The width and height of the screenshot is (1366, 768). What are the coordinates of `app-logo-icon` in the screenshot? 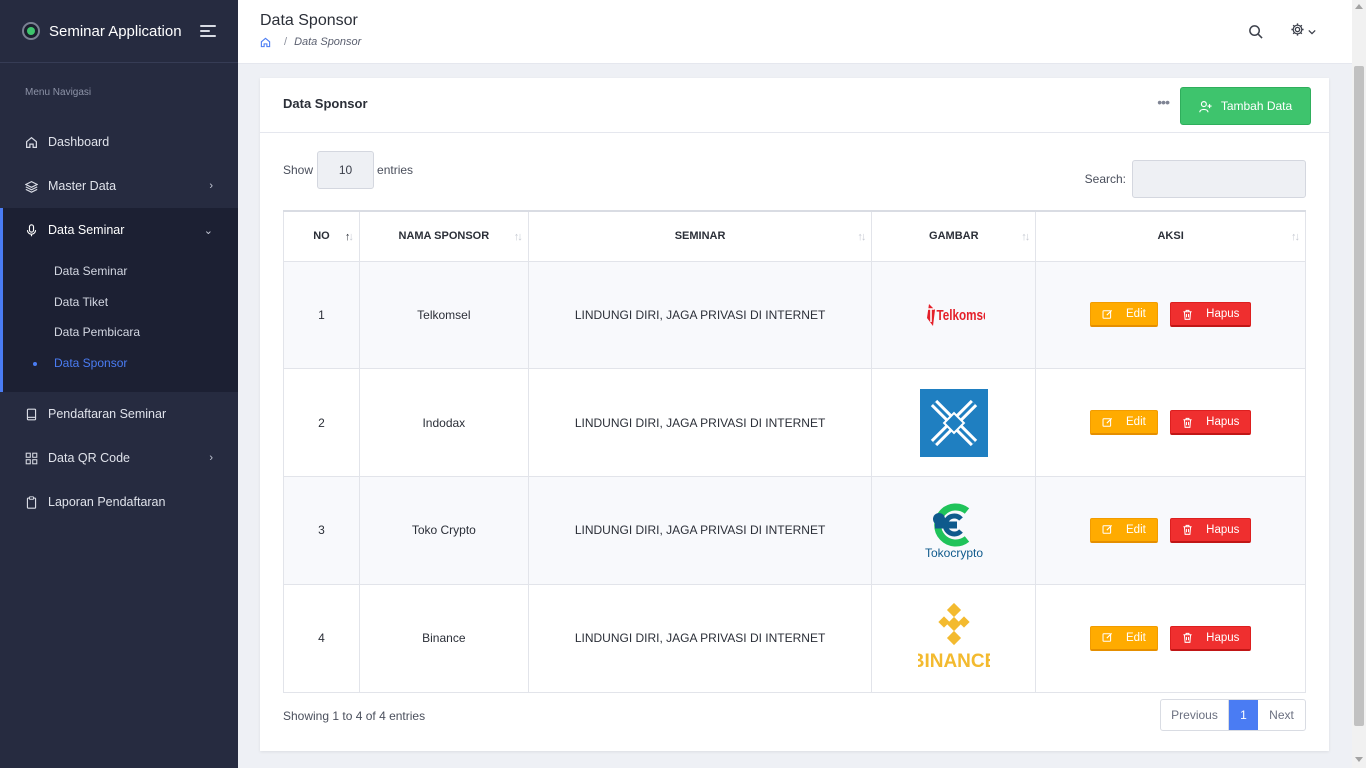 It's located at (31, 31).